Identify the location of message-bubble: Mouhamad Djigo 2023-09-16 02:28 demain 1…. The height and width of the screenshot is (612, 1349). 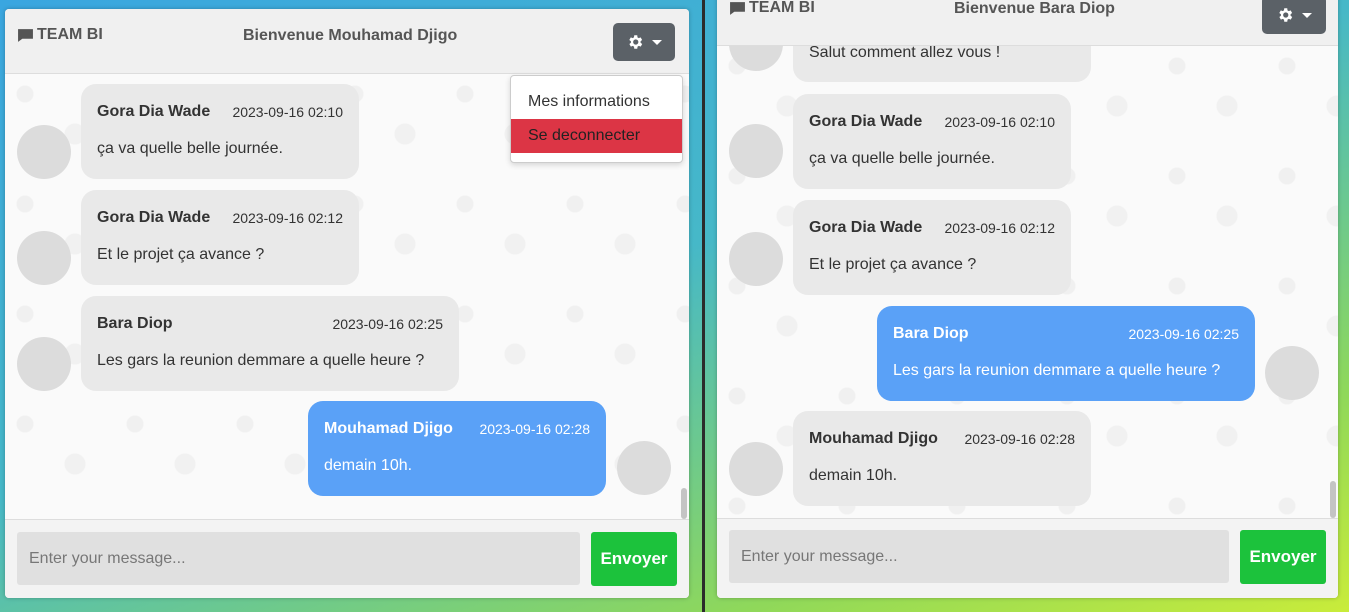
(942, 458).